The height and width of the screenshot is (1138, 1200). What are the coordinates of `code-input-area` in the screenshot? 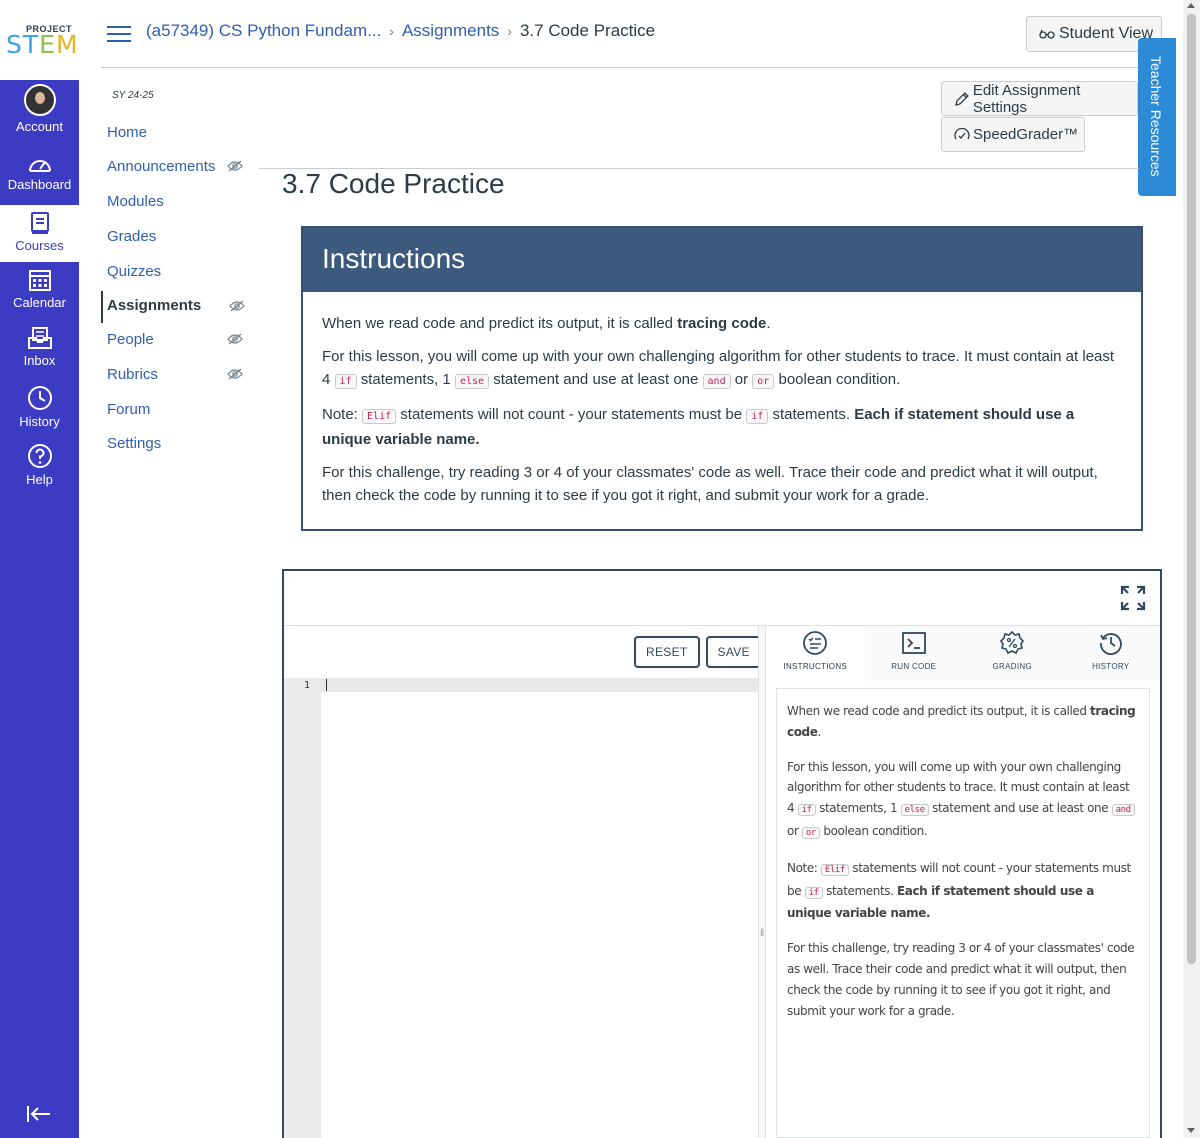 It's located at (539, 685).